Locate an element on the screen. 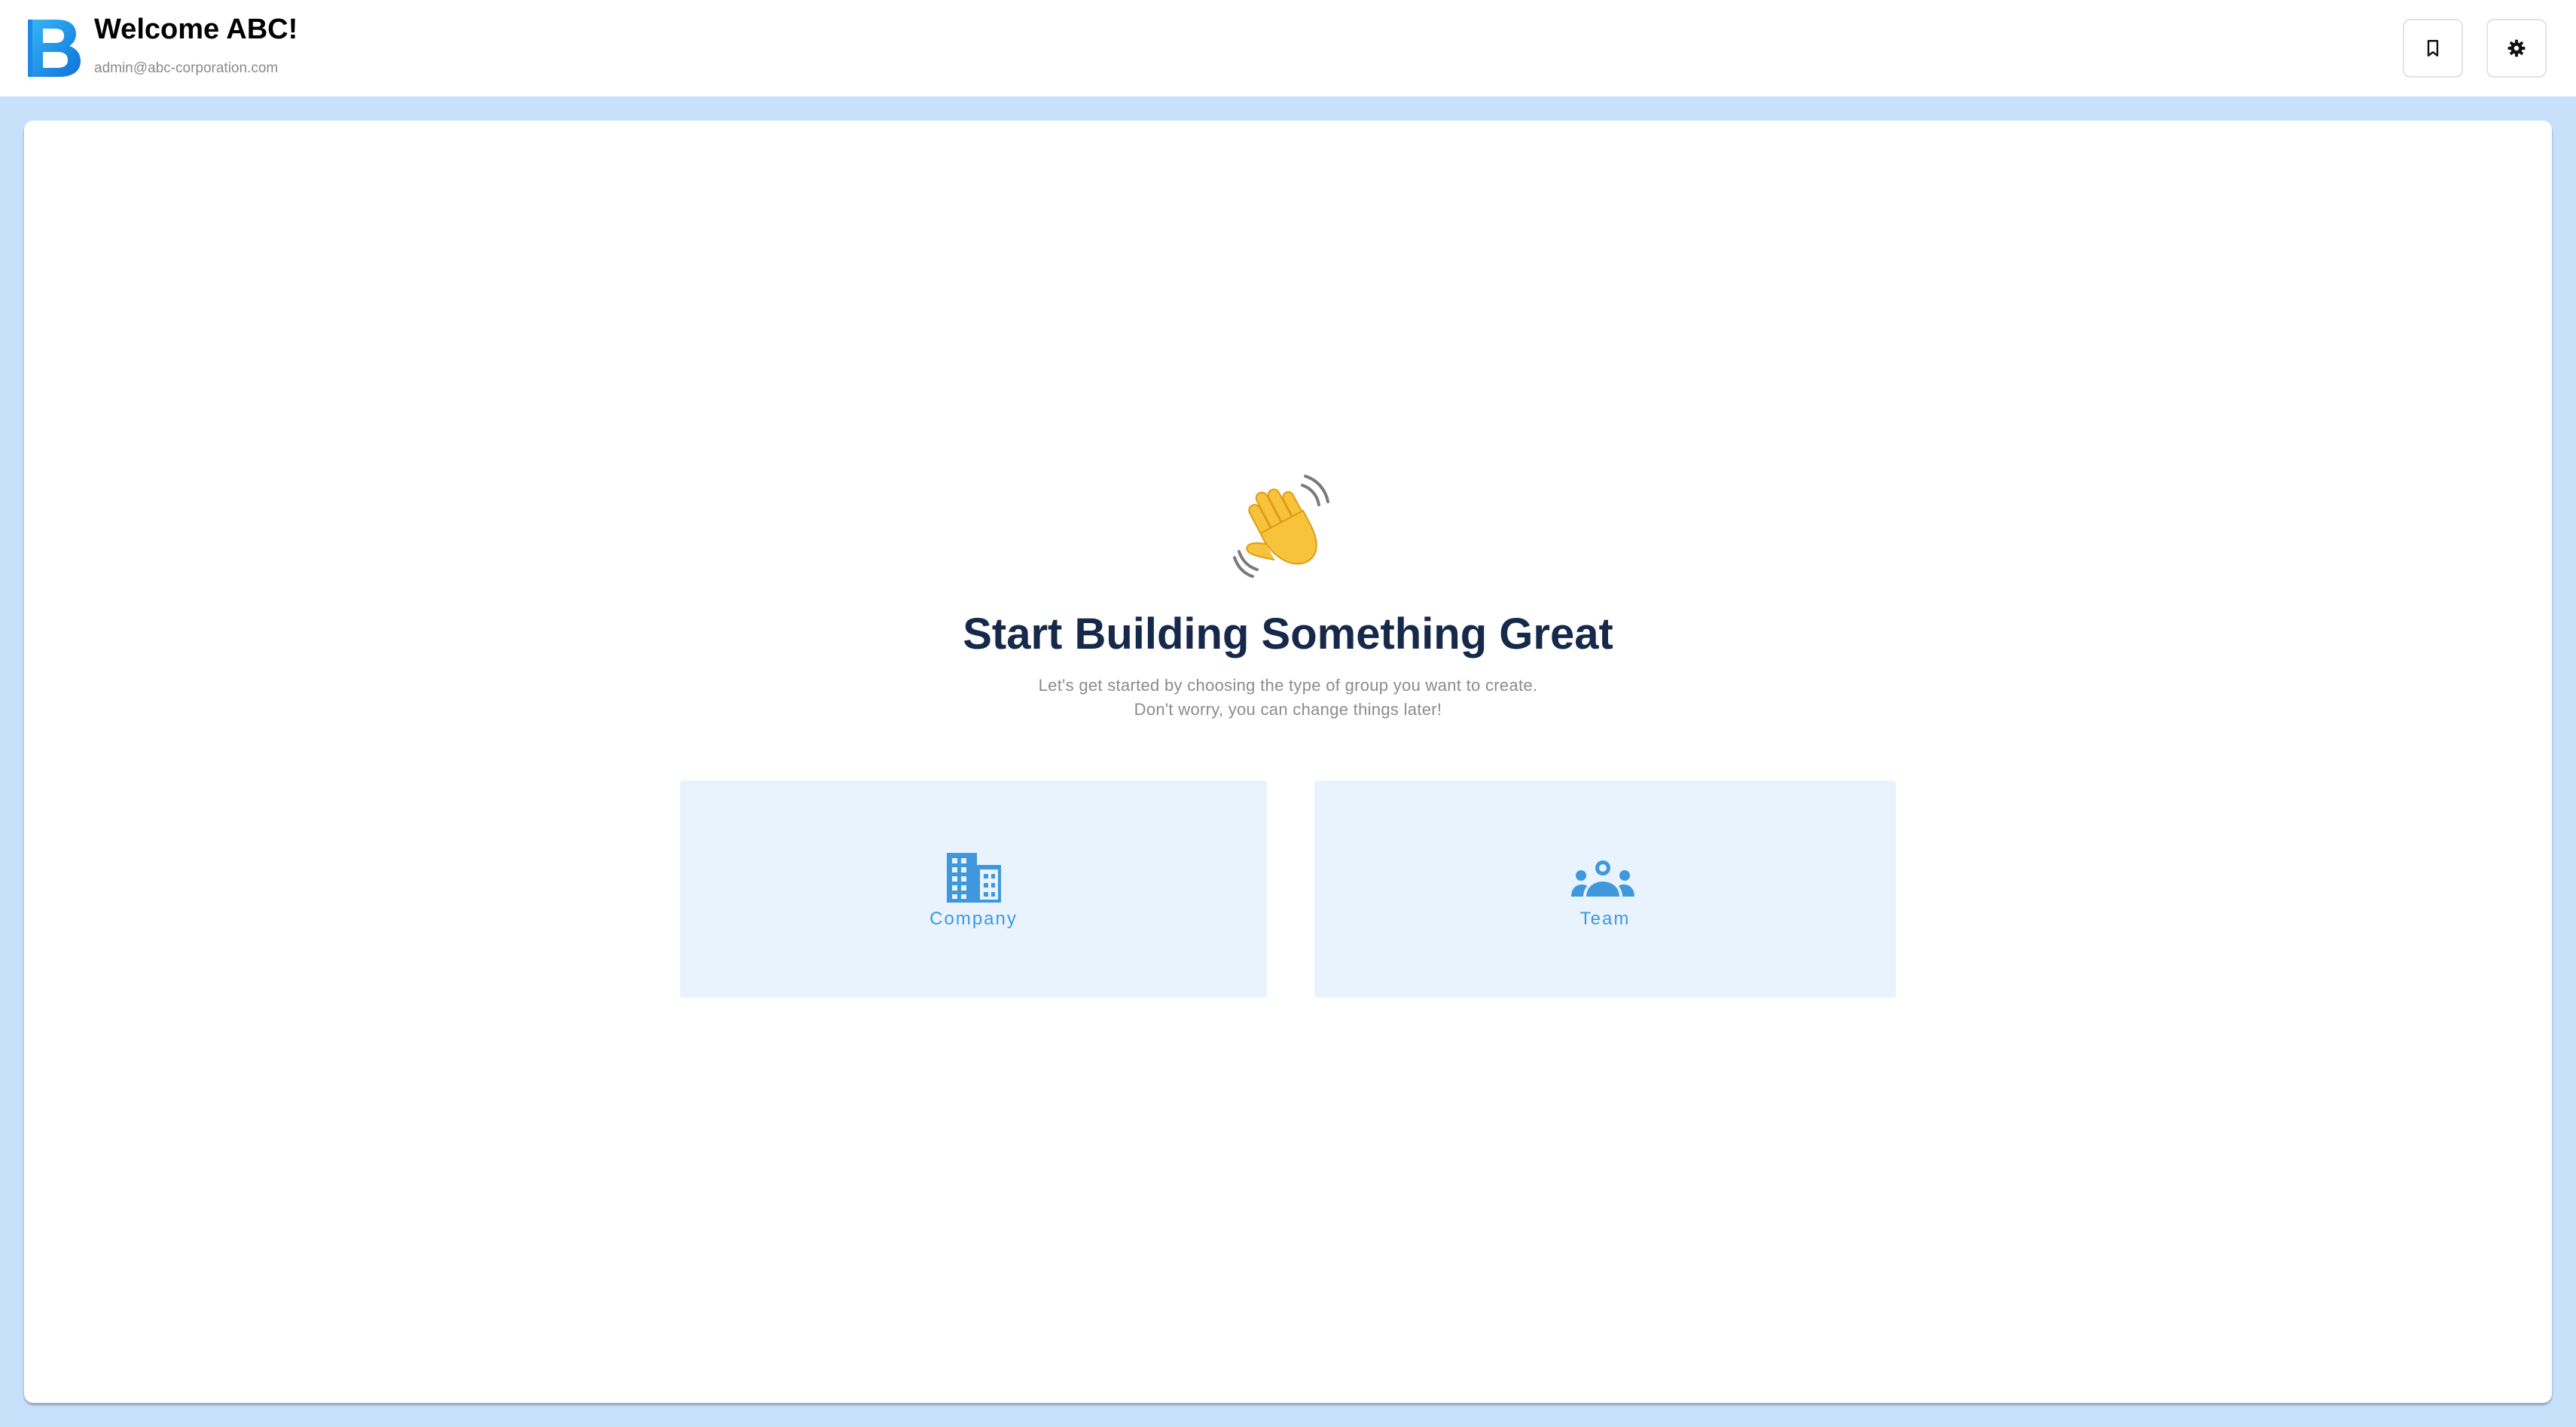  company-option-card: Company is located at coordinates (974, 889).